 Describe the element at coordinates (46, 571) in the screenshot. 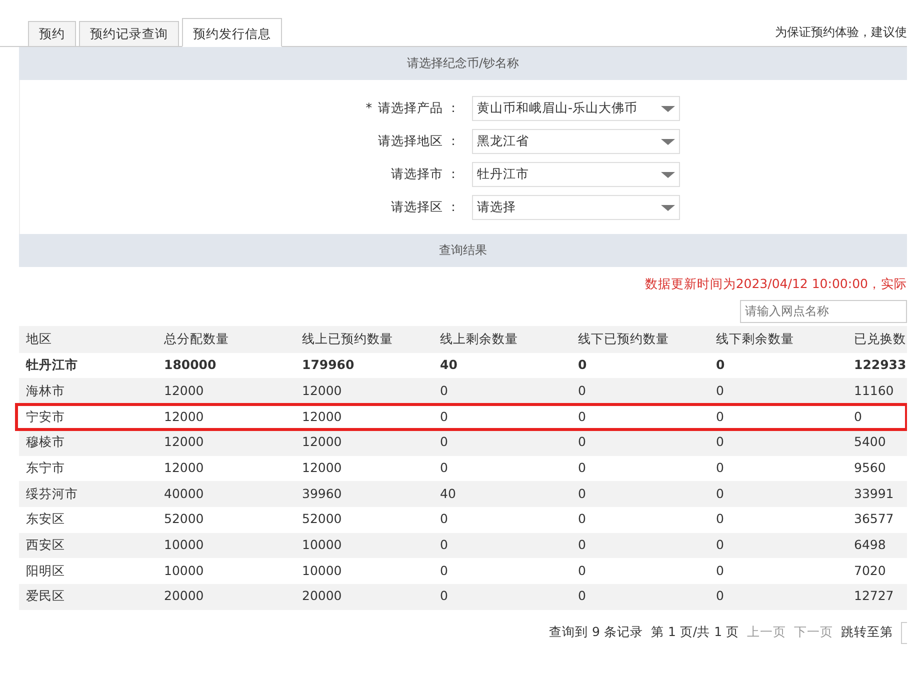

I see `table-cell-text: 阳明区` at that location.